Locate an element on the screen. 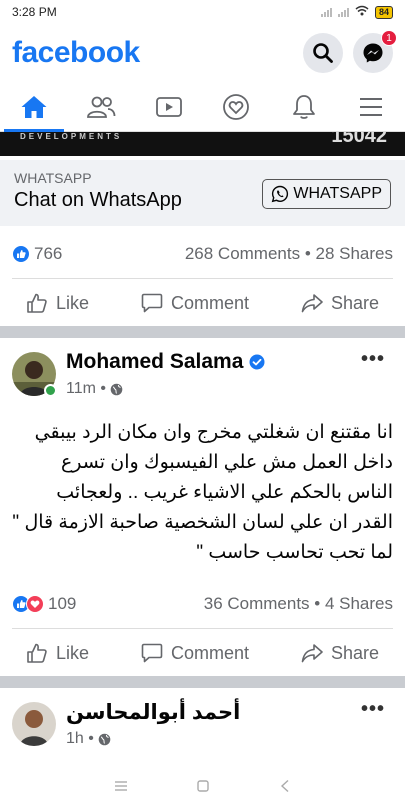 The width and height of the screenshot is (405, 810). tab-friends is located at coordinates (102, 106).